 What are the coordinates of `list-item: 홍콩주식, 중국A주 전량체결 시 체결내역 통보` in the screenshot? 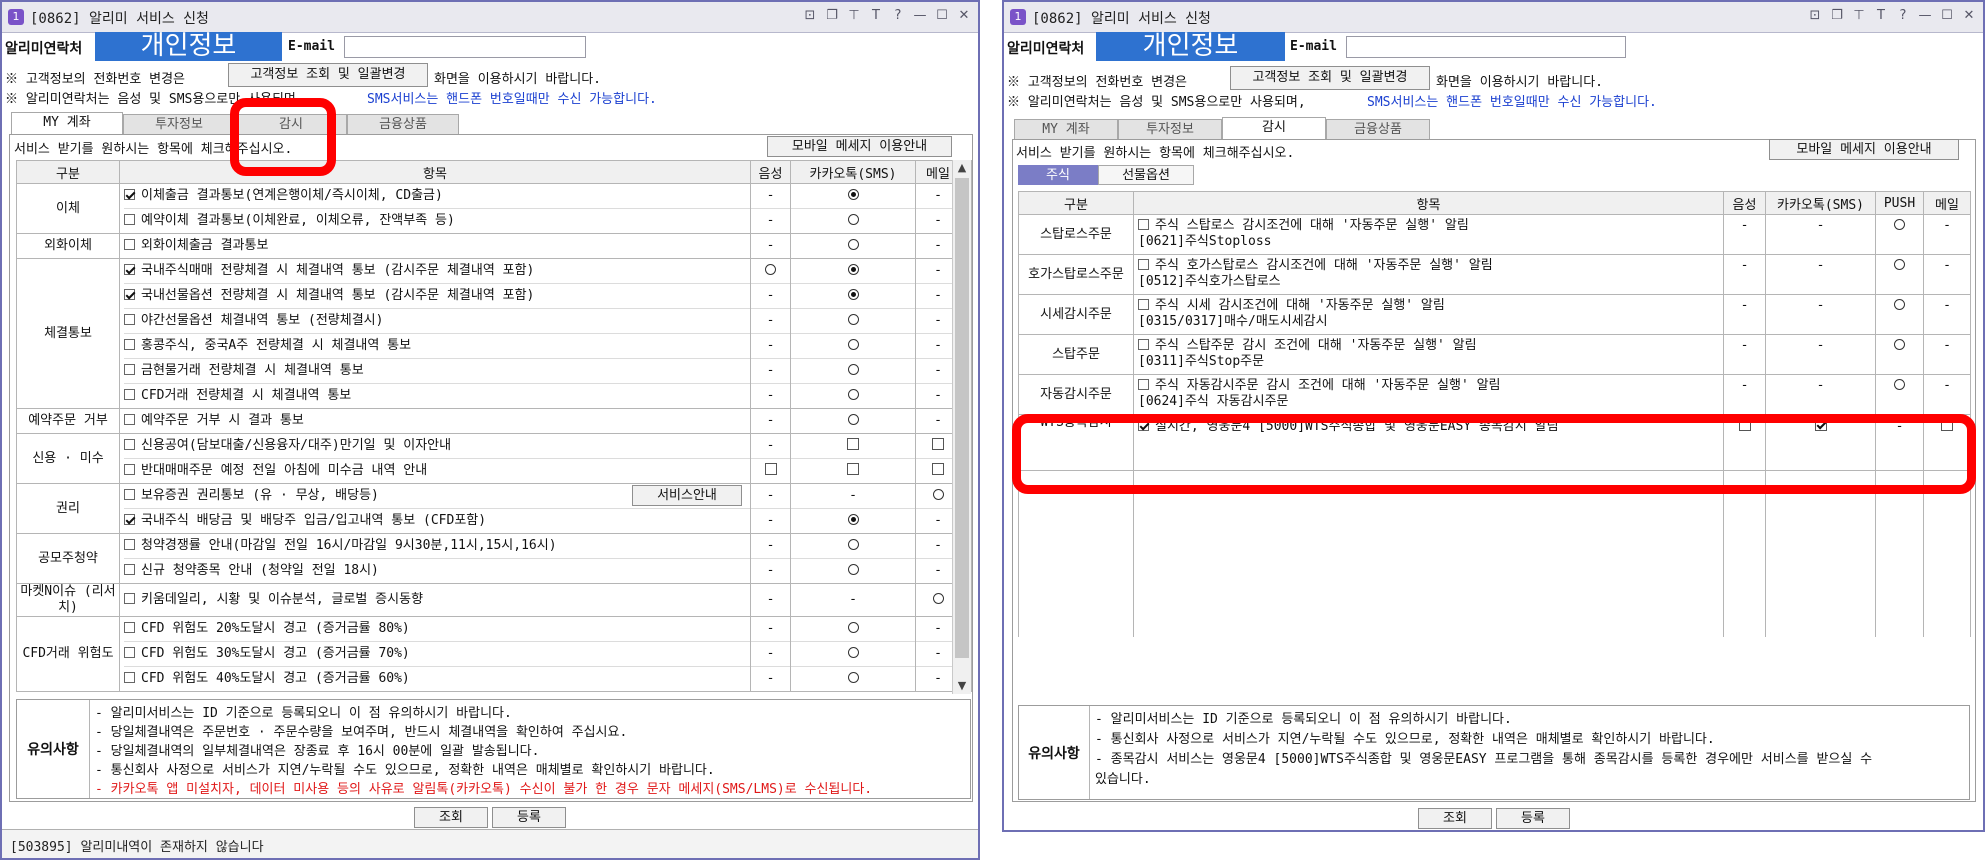 It's located at (437, 345).